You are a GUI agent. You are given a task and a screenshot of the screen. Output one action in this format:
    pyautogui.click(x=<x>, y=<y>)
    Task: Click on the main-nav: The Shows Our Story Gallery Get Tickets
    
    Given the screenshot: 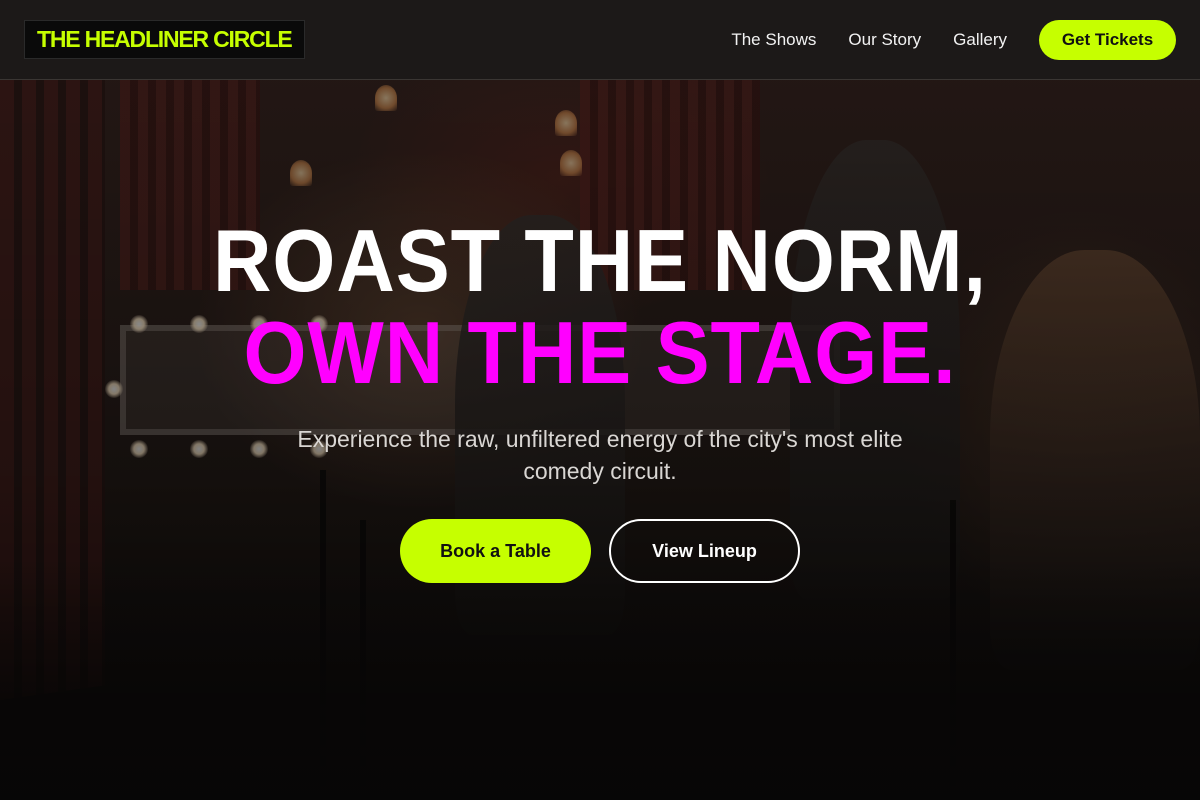 What is the action you would take?
    pyautogui.click(x=953, y=39)
    